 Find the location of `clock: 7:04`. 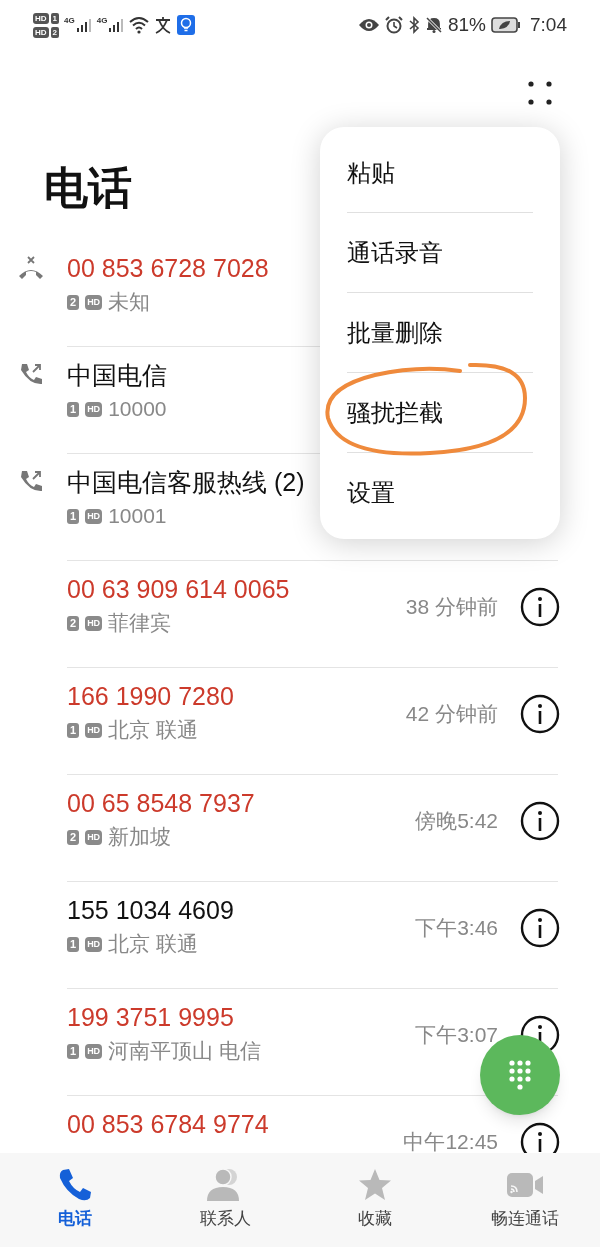

clock: 7:04 is located at coordinates (548, 24).